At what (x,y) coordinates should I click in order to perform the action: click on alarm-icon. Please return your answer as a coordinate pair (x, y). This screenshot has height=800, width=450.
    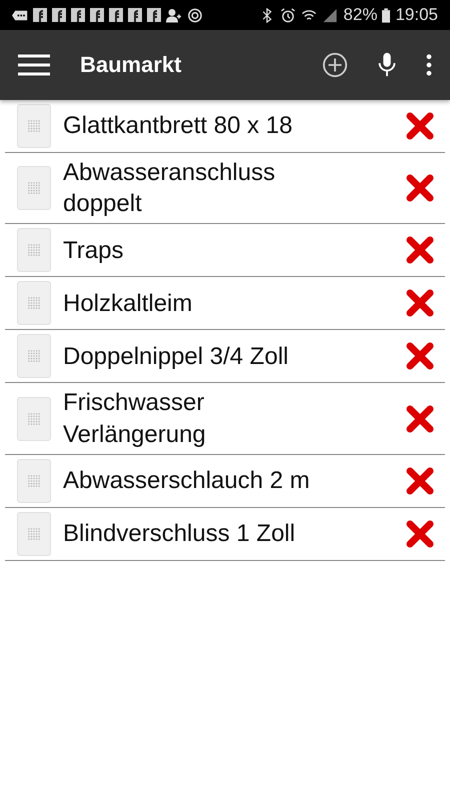
    Looking at the image, I should click on (288, 15).